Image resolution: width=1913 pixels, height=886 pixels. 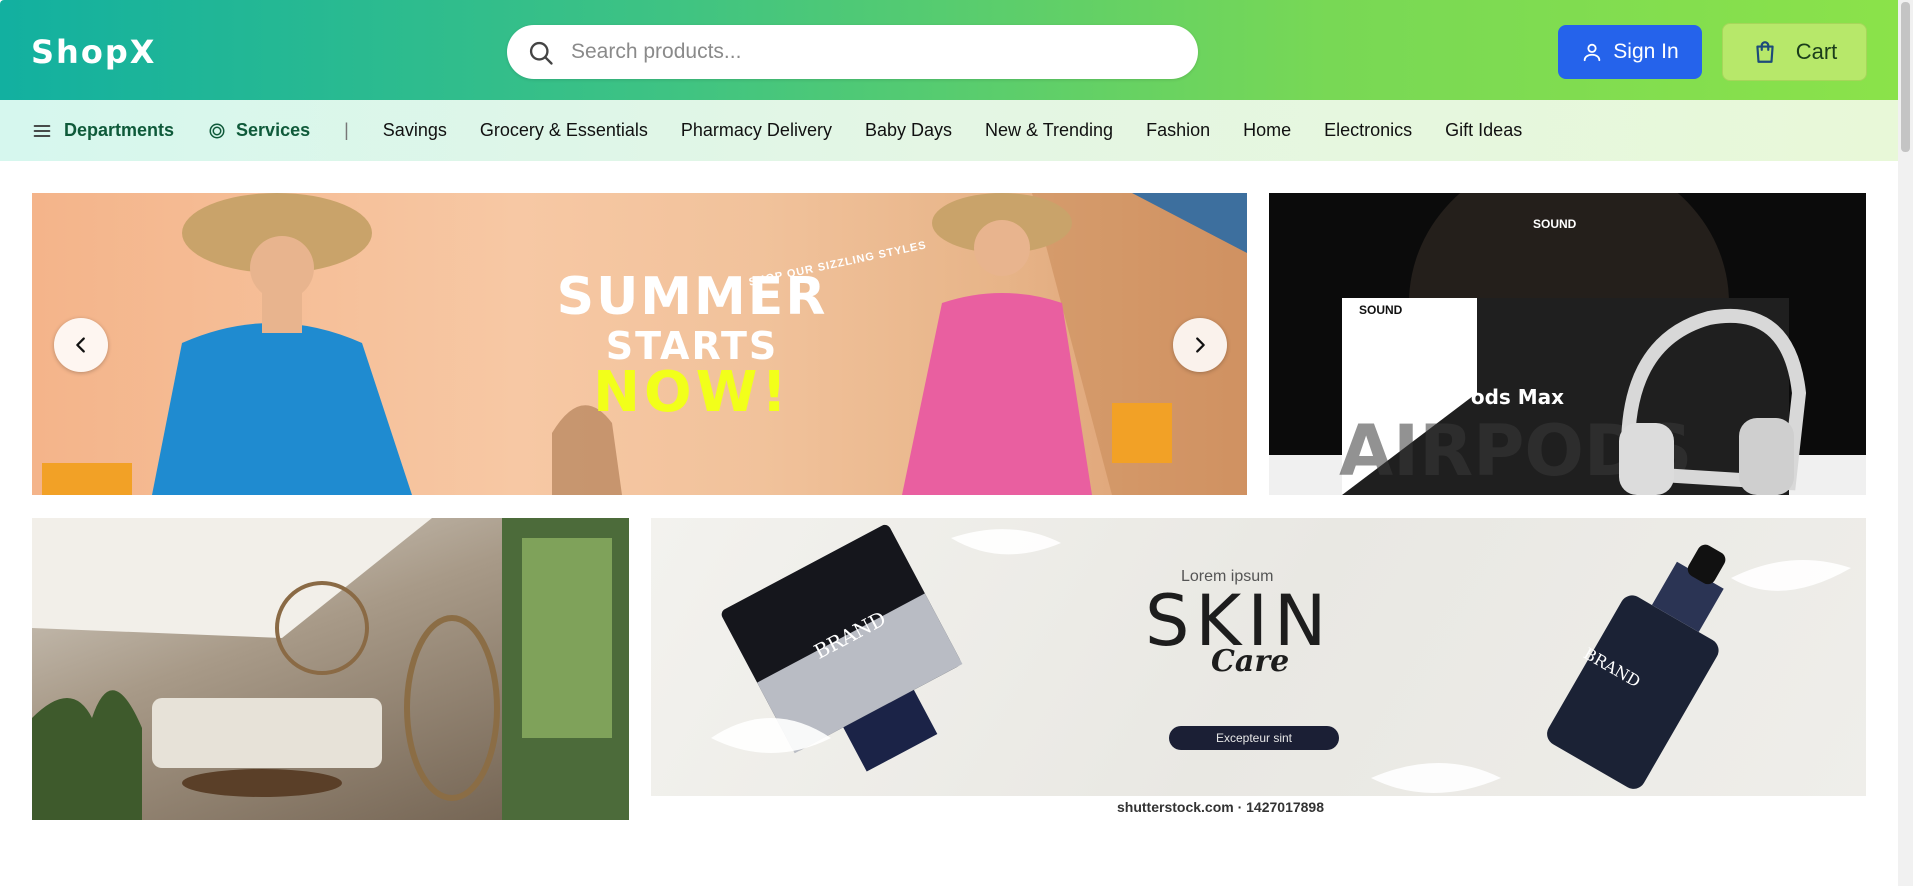 I want to click on header: ShopX Sign In Cart, so click(x=949, y=50).